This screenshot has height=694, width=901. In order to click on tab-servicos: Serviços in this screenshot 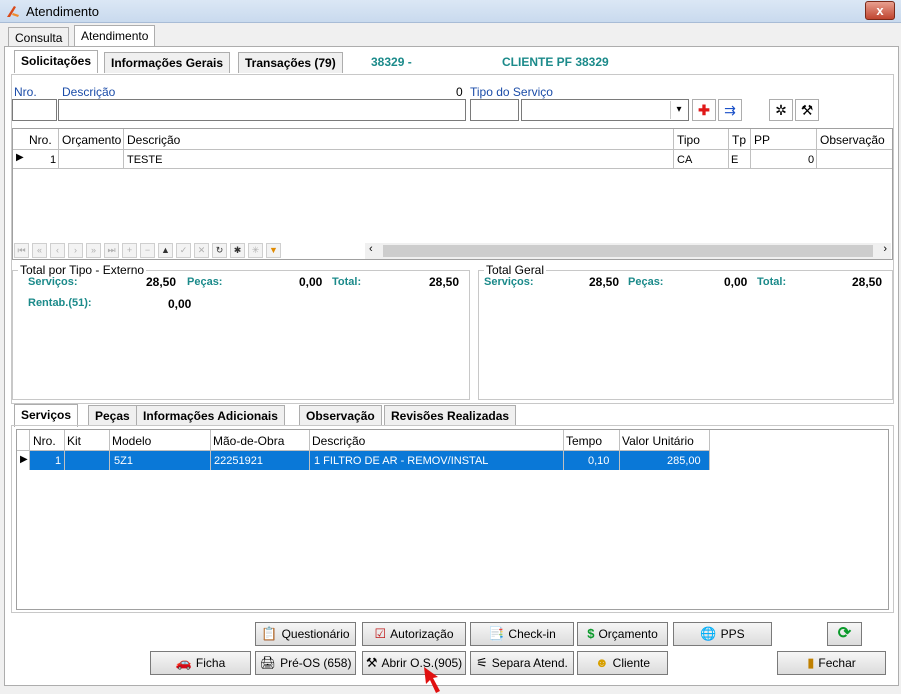, I will do `click(46, 415)`.